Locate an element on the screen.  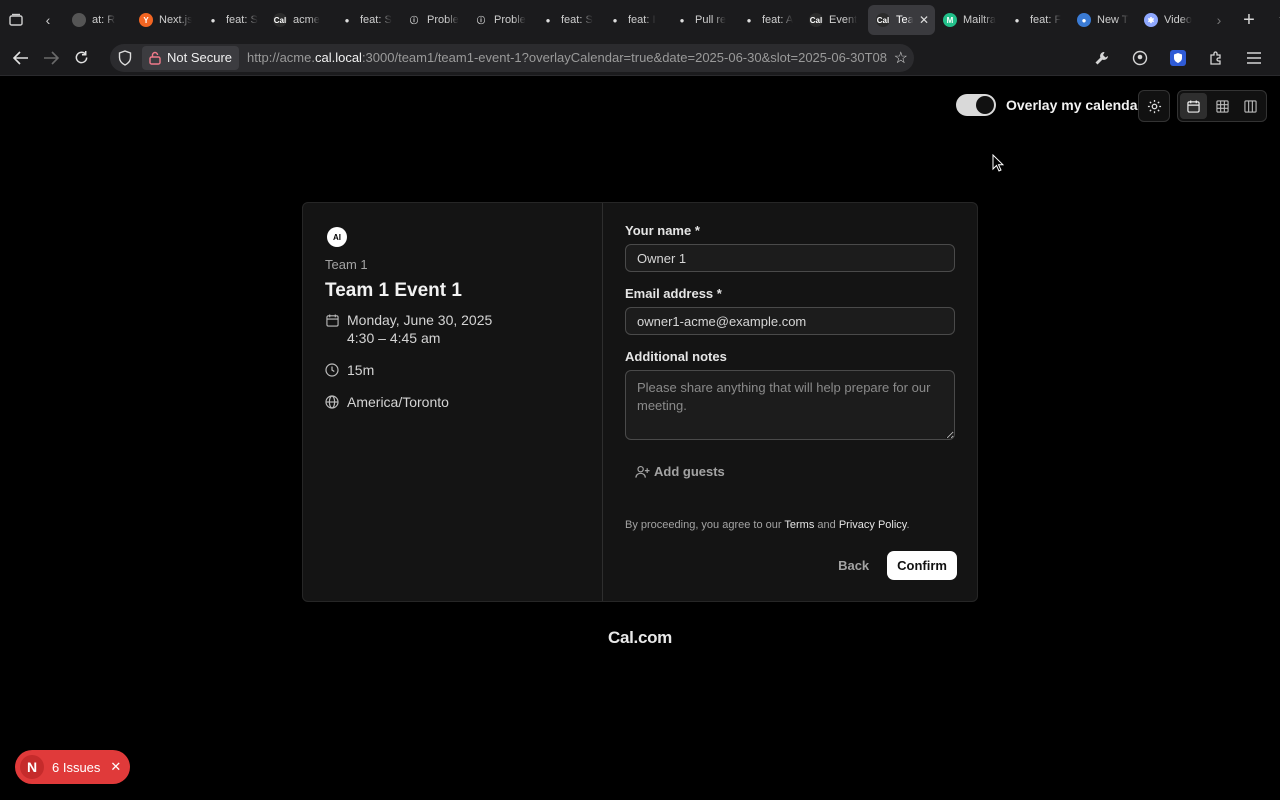
back-arrow-icon is located at coordinates (21, 58).